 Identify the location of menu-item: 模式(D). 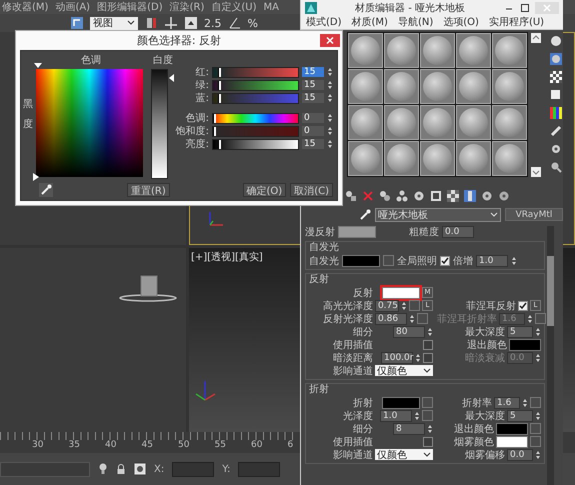
(324, 22).